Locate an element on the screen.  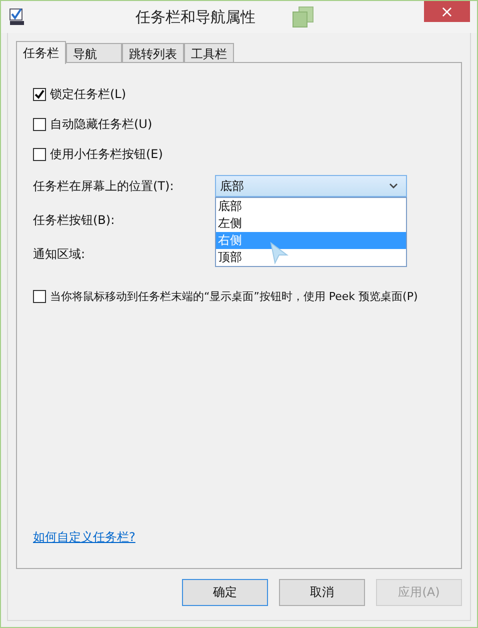
checkbox-icon is located at coordinates (17, 17).